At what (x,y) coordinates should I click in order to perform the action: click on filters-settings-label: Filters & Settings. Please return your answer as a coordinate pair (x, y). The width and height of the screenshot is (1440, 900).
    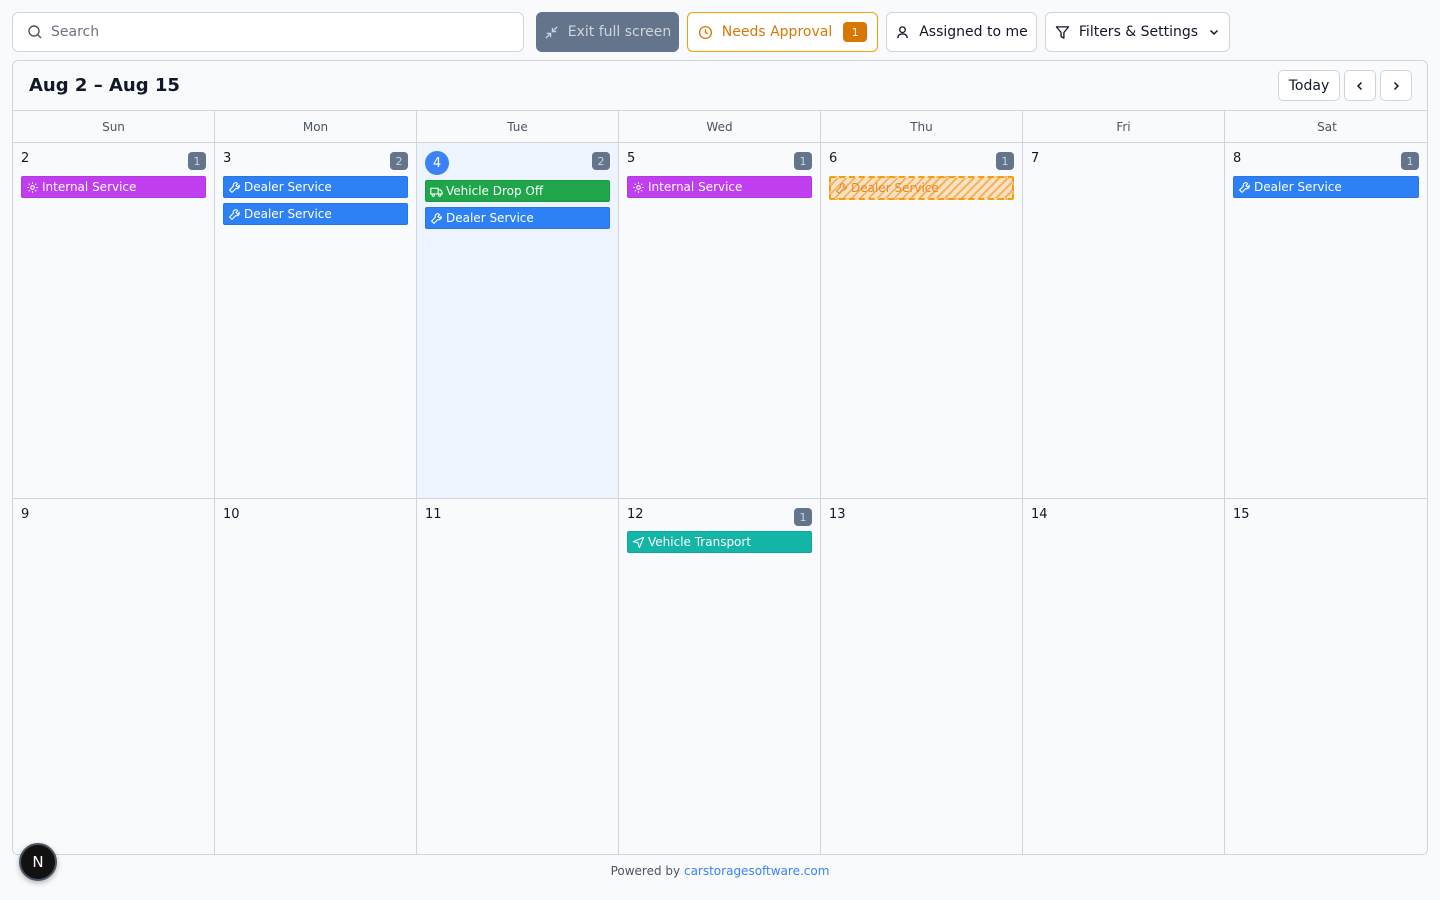
    Looking at the image, I should click on (1138, 32).